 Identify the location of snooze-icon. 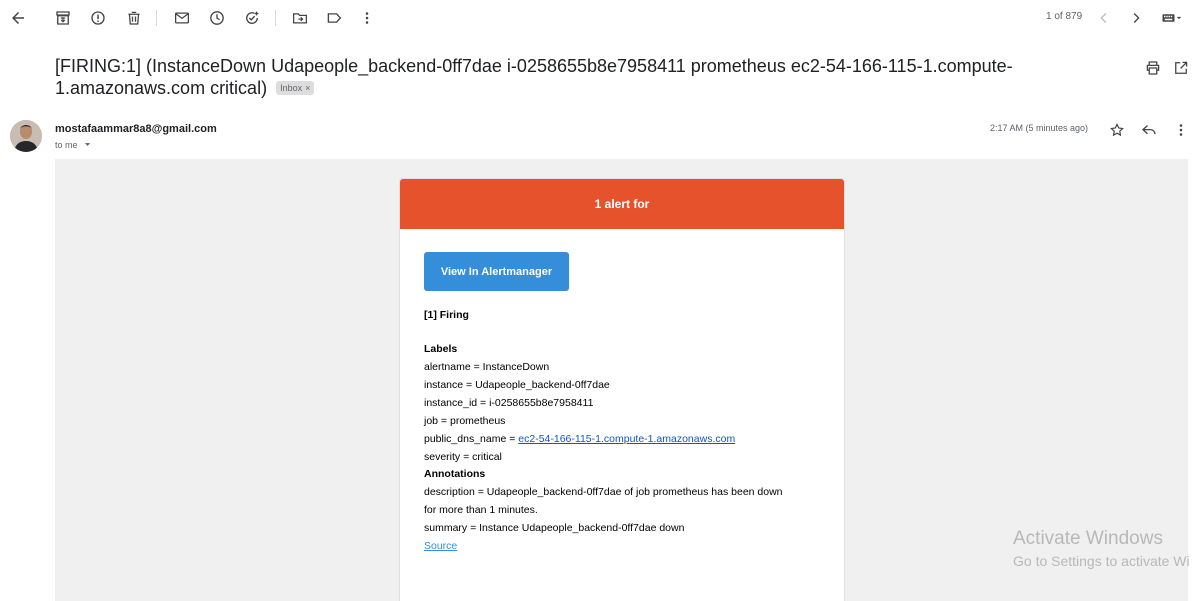
(217, 18).